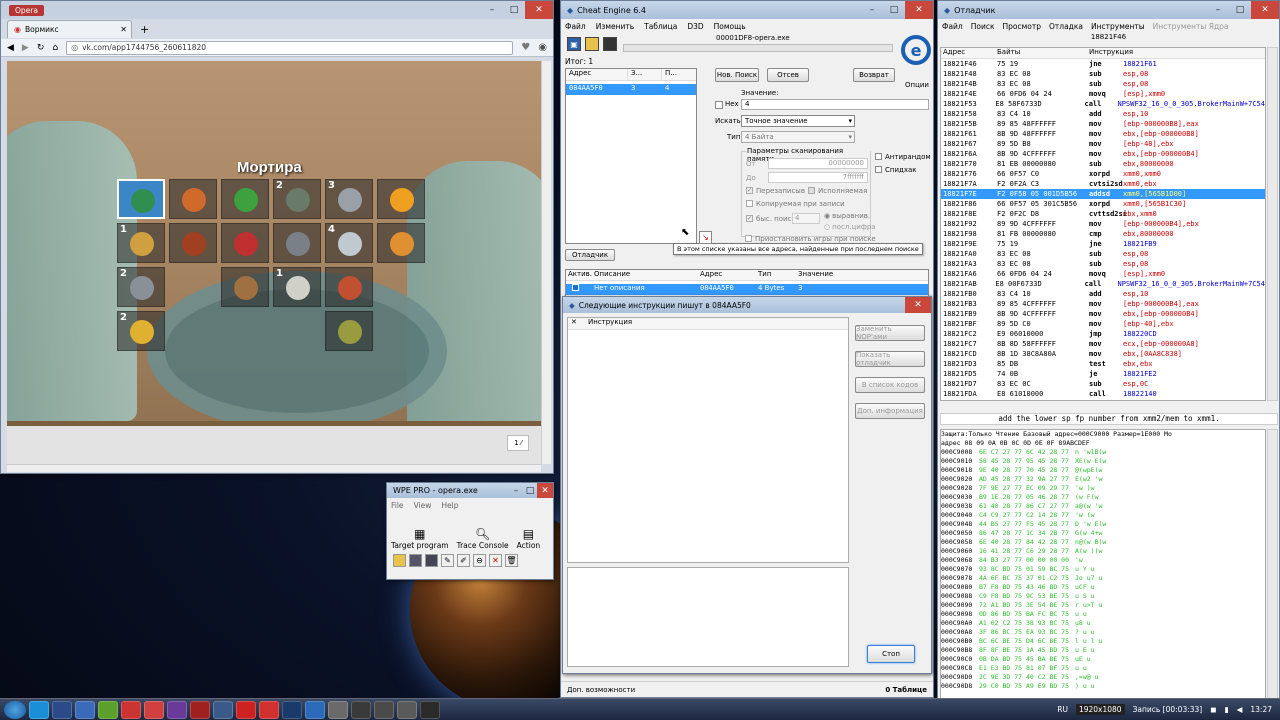 The image size is (1280, 720). I want to click on hex-row: 000C9020 AD 45 28 77 32 9A 27 77 E(w2 'w, so click(1103, 479).